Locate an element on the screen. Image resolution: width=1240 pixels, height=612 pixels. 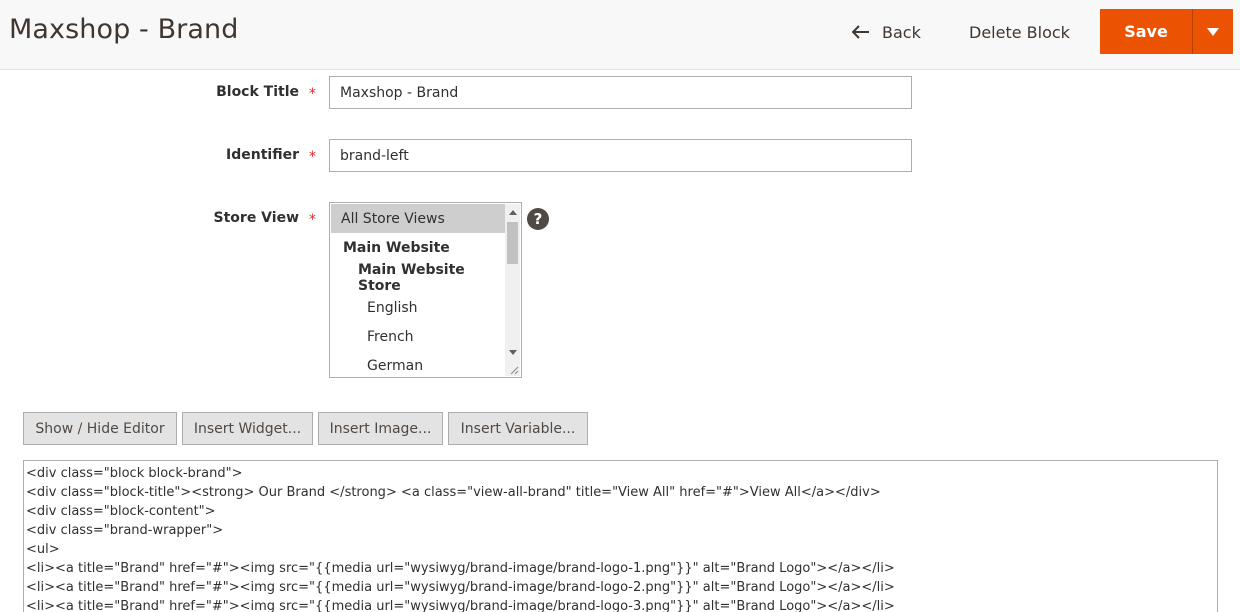
page-header: Maxshop - Brand Back Delete Block Save is located at coordinates (620, 35).